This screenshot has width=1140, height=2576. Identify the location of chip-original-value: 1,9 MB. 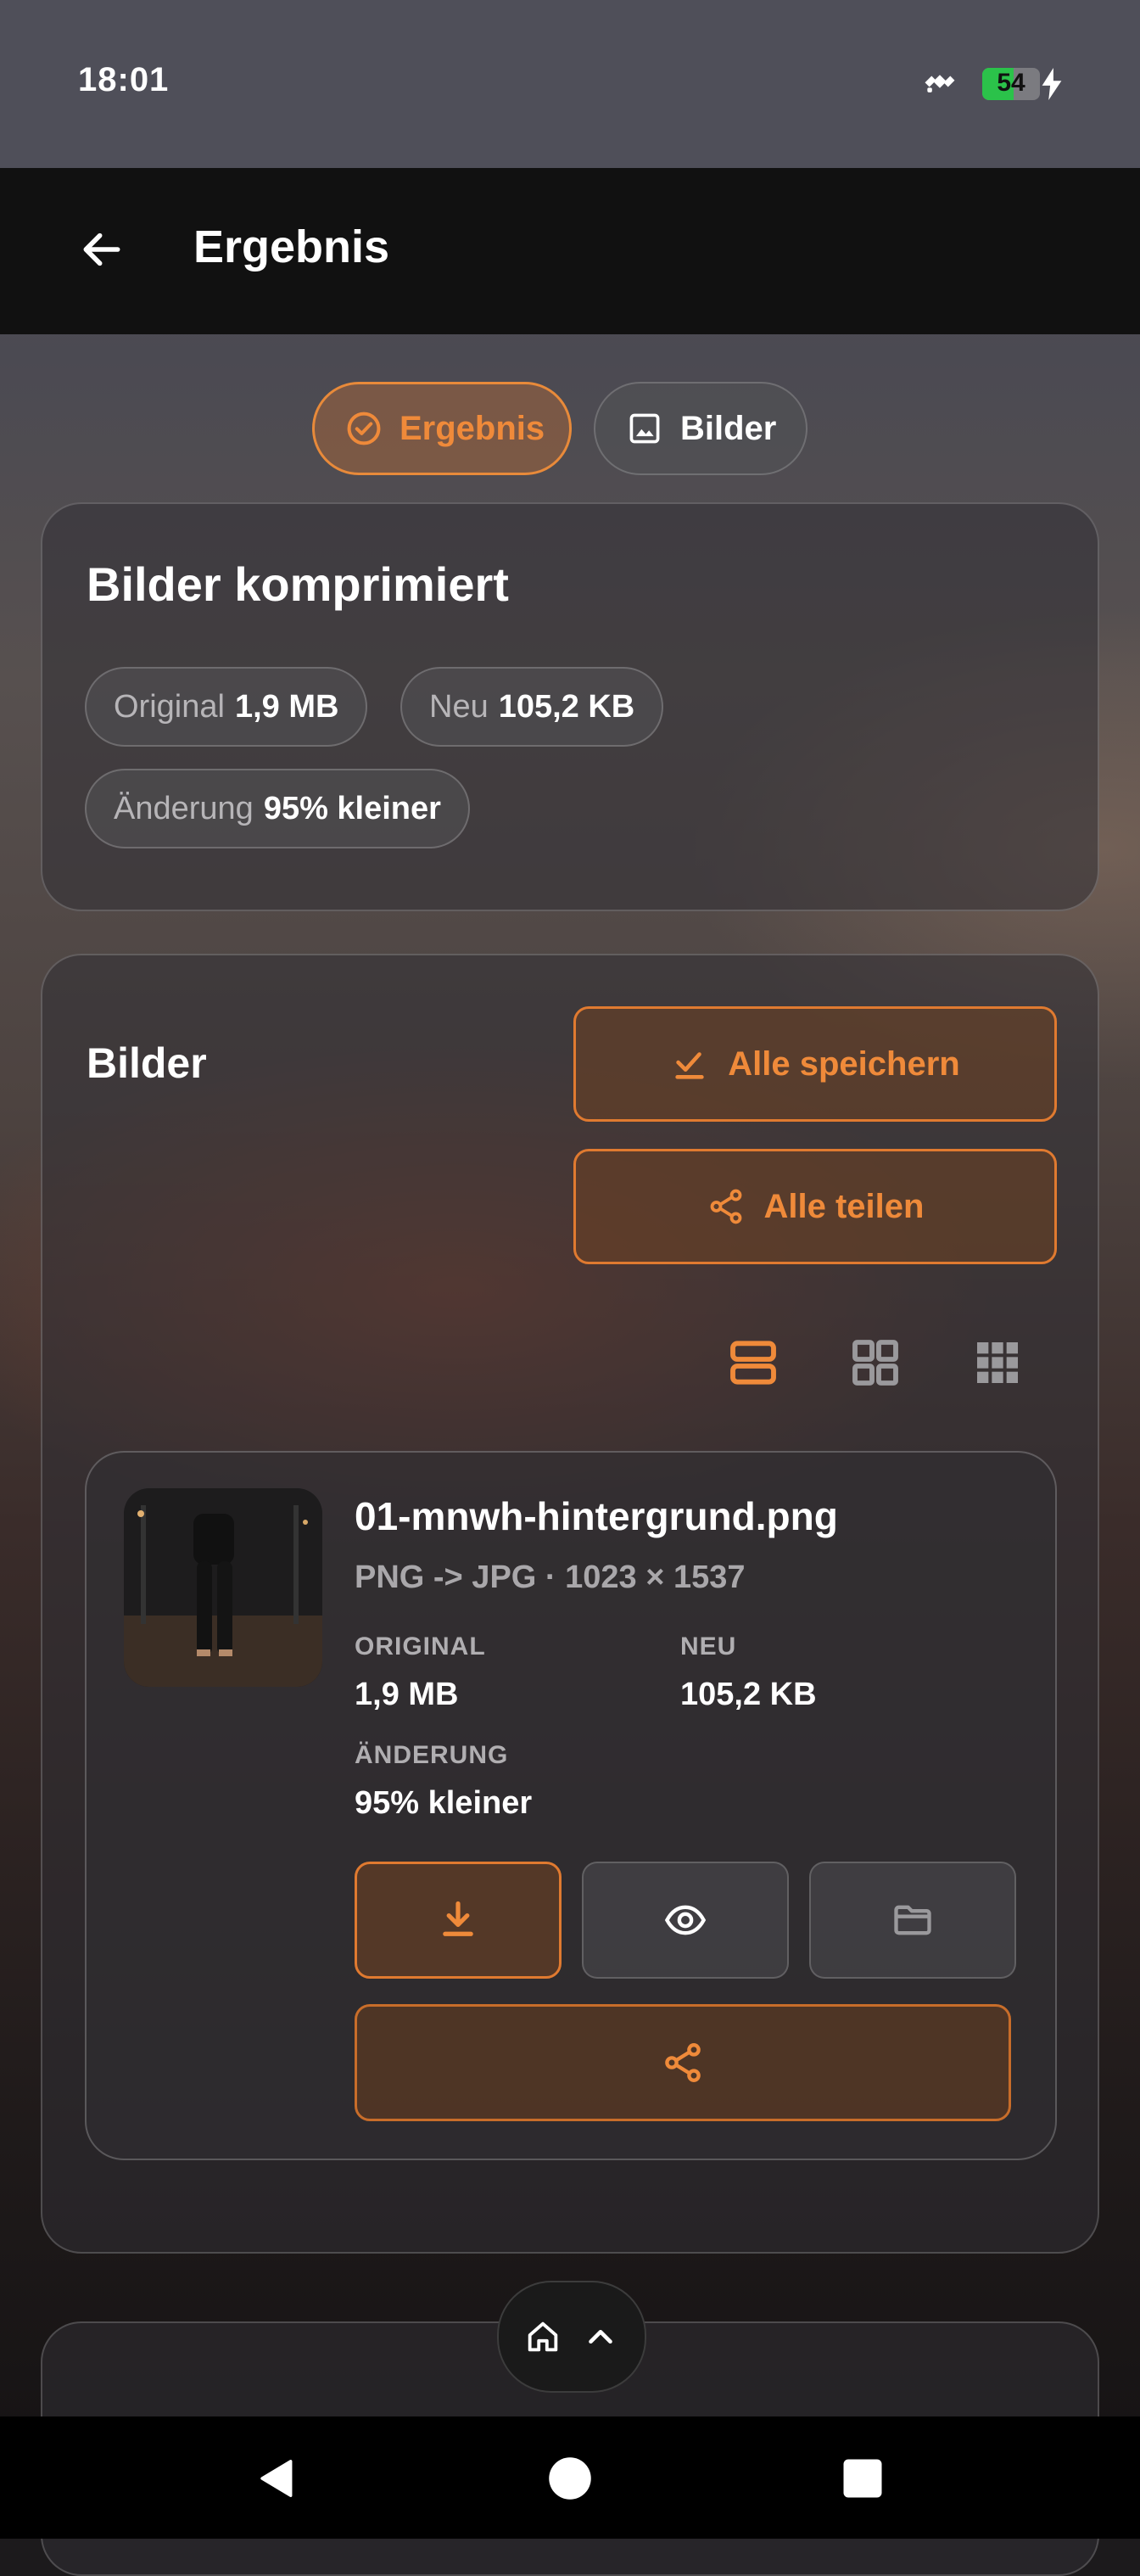
(286, 707).